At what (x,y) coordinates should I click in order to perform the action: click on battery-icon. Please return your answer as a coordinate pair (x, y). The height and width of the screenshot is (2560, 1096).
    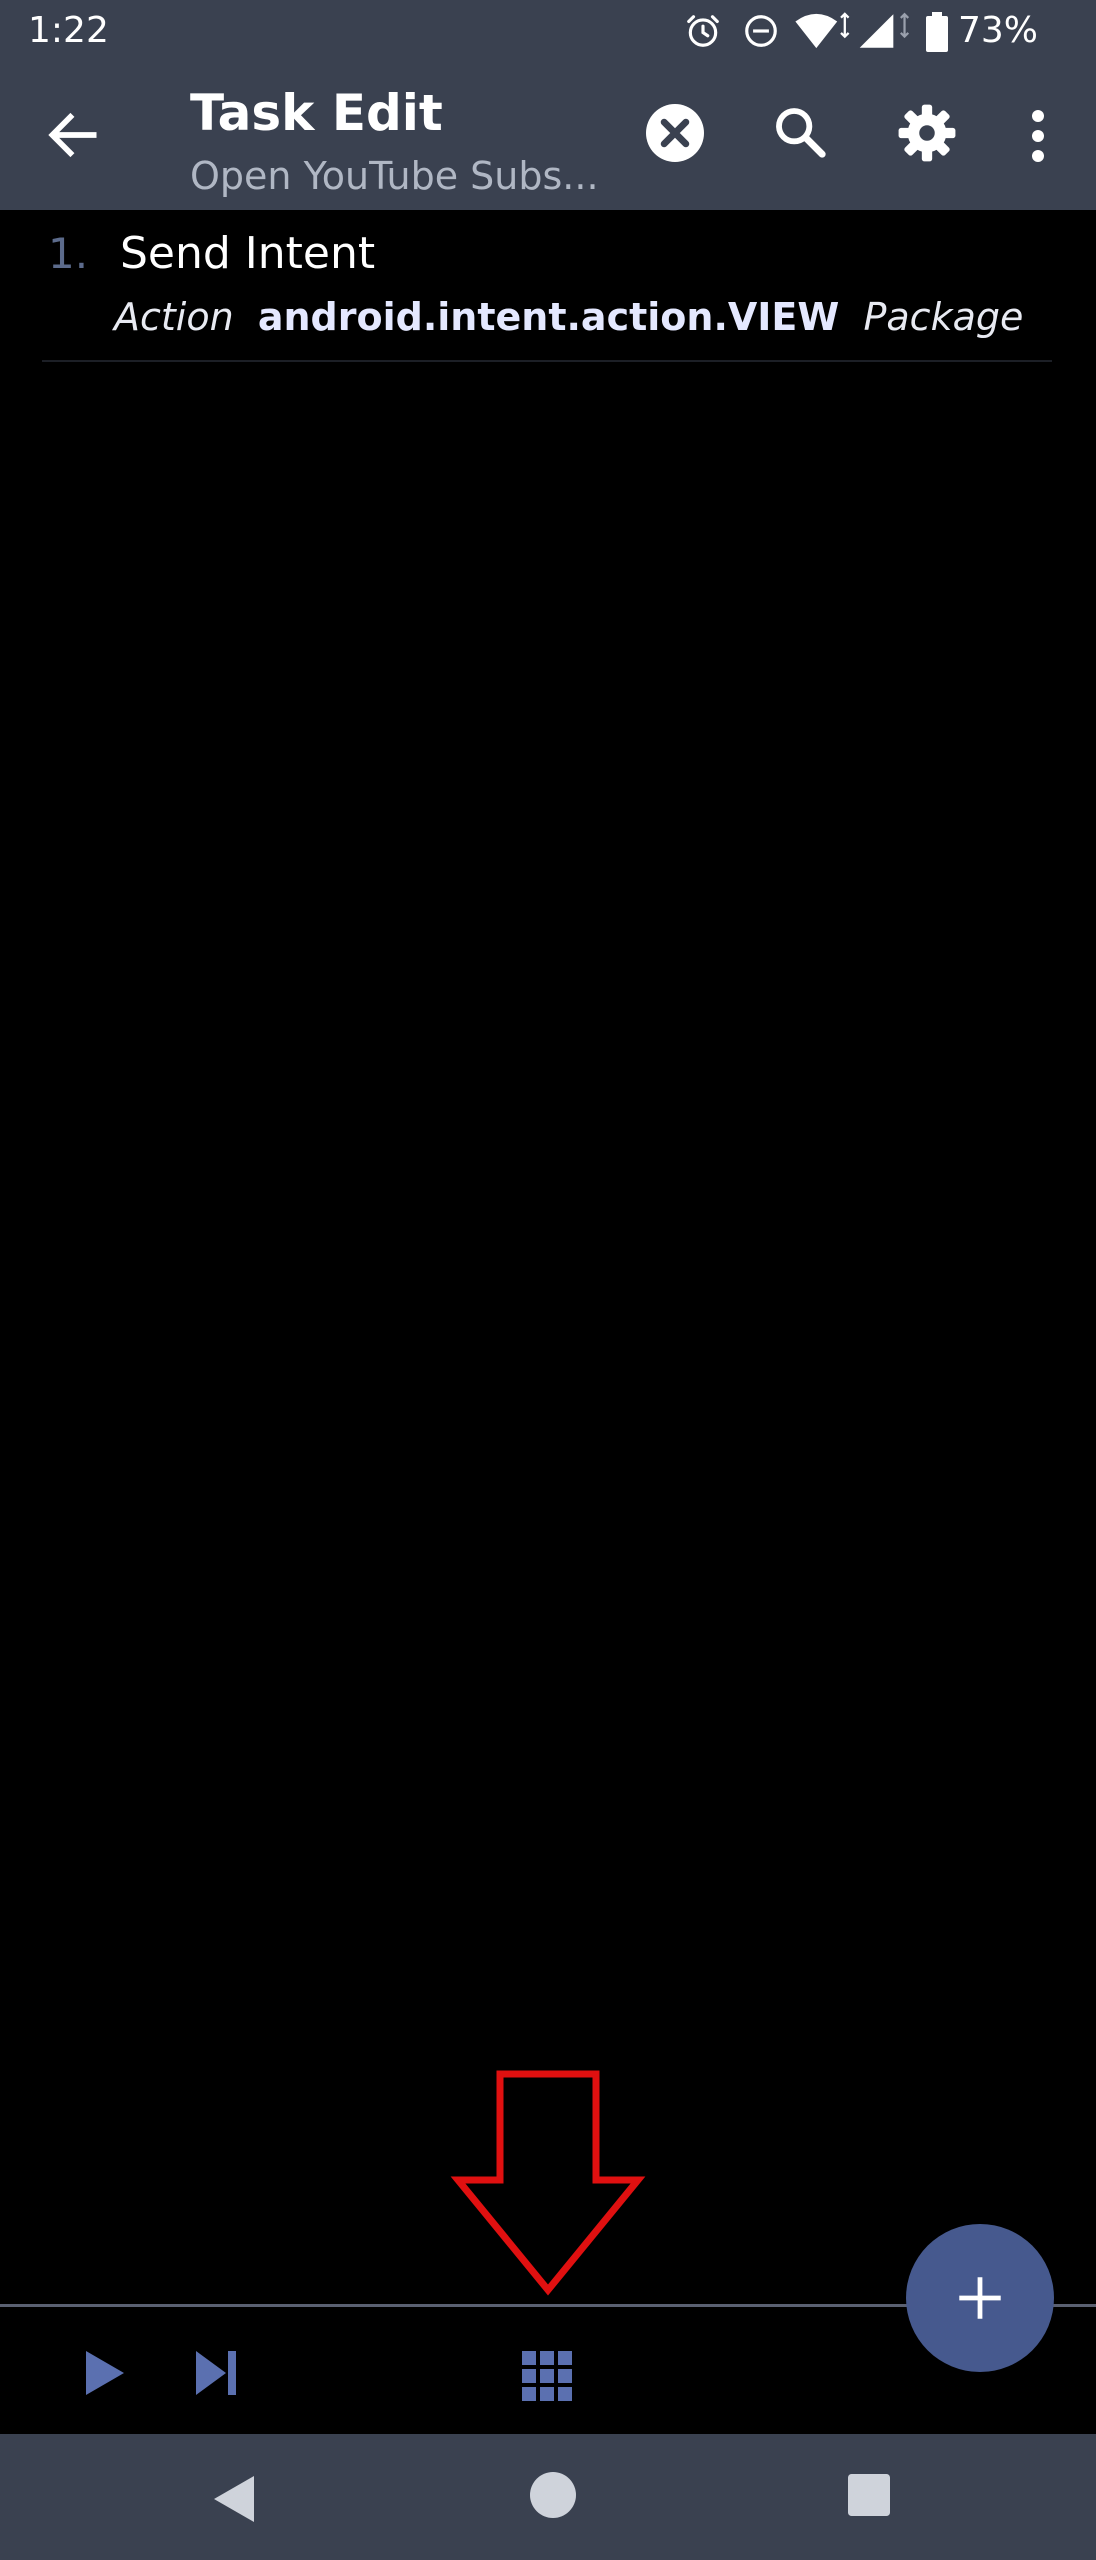
    Looking at the image, I should click on (937, 32).